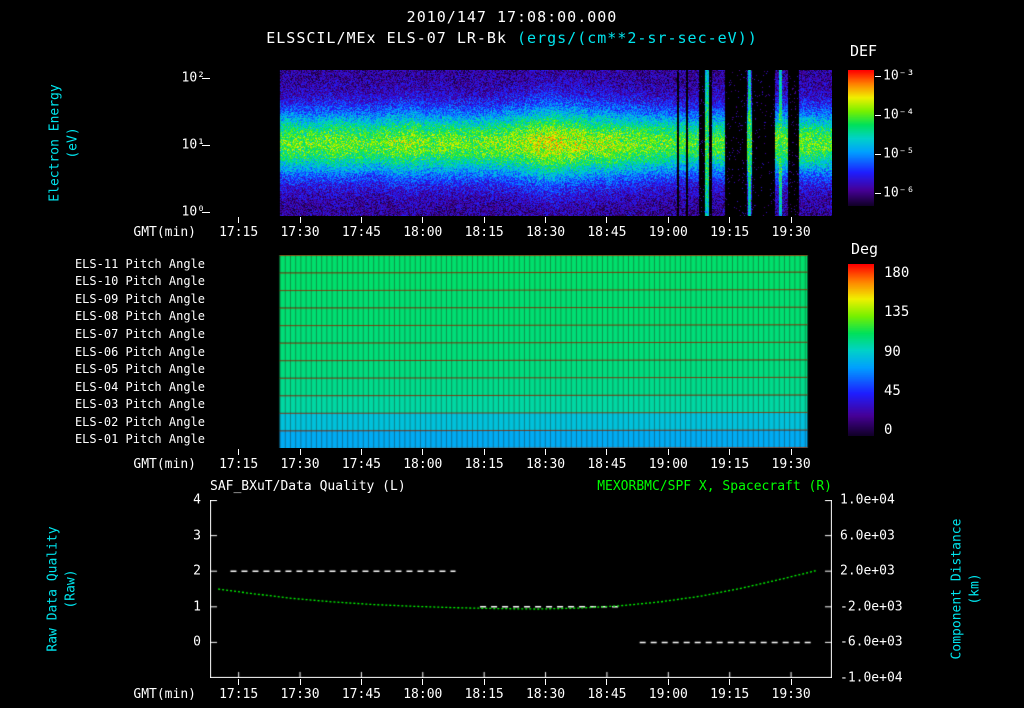 This screenshot has width=1024, height=708. I want to click on pitch-row-label: ELS-01 Pitch Angle, so click(139, 439).